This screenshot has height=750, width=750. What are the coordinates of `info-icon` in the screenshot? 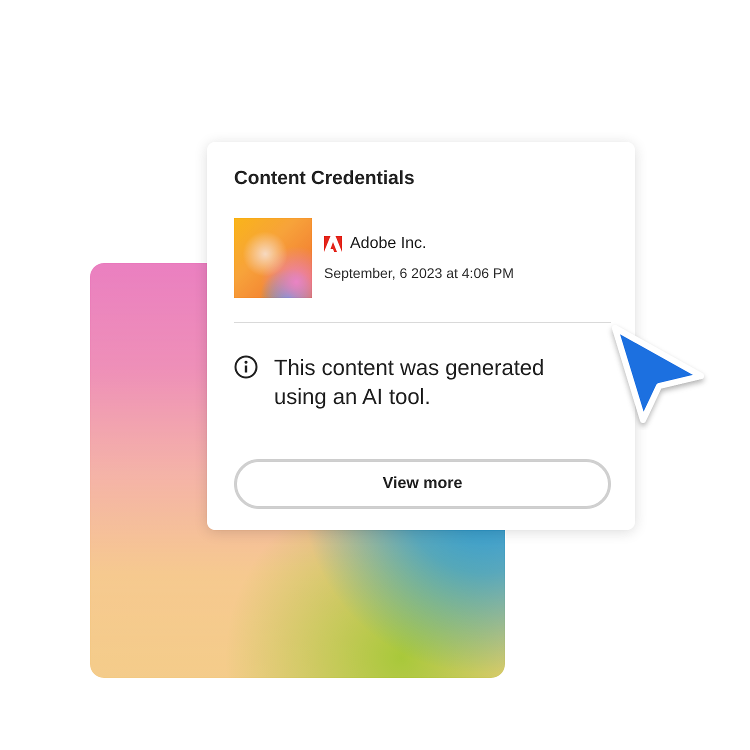 It's located at (246, 367).